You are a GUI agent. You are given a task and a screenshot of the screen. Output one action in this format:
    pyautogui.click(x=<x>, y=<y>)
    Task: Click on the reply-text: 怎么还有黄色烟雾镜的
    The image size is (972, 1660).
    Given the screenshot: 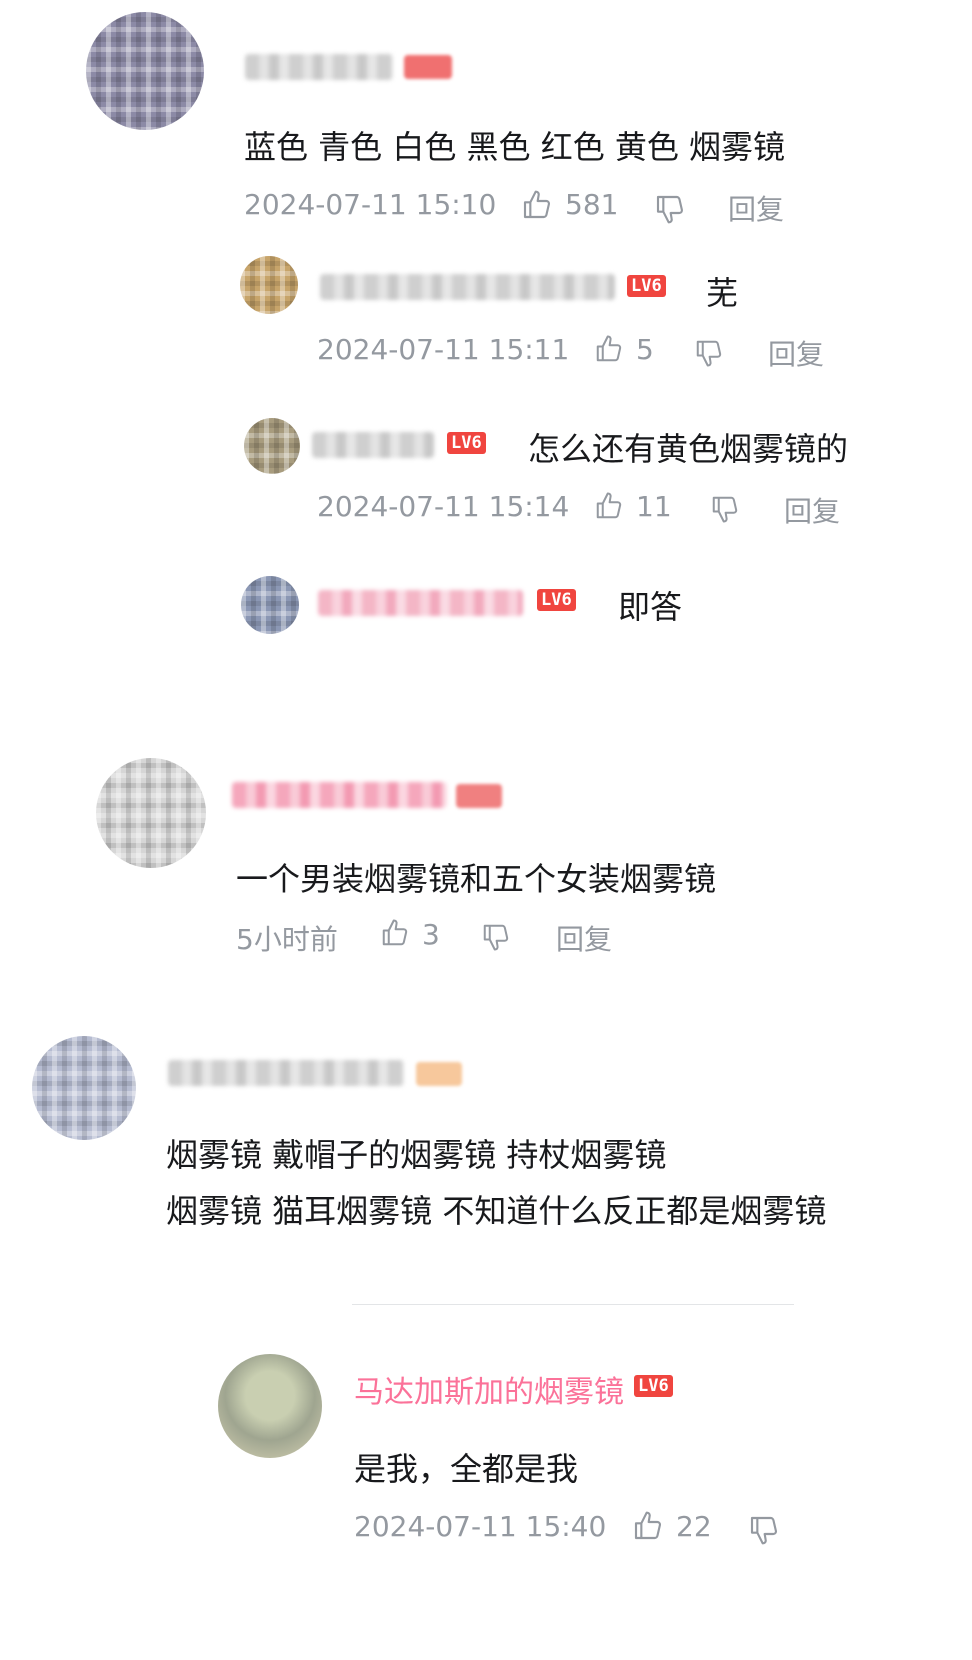 What is the action you would take?
    pyautogui.click(x=688, y=449)
    